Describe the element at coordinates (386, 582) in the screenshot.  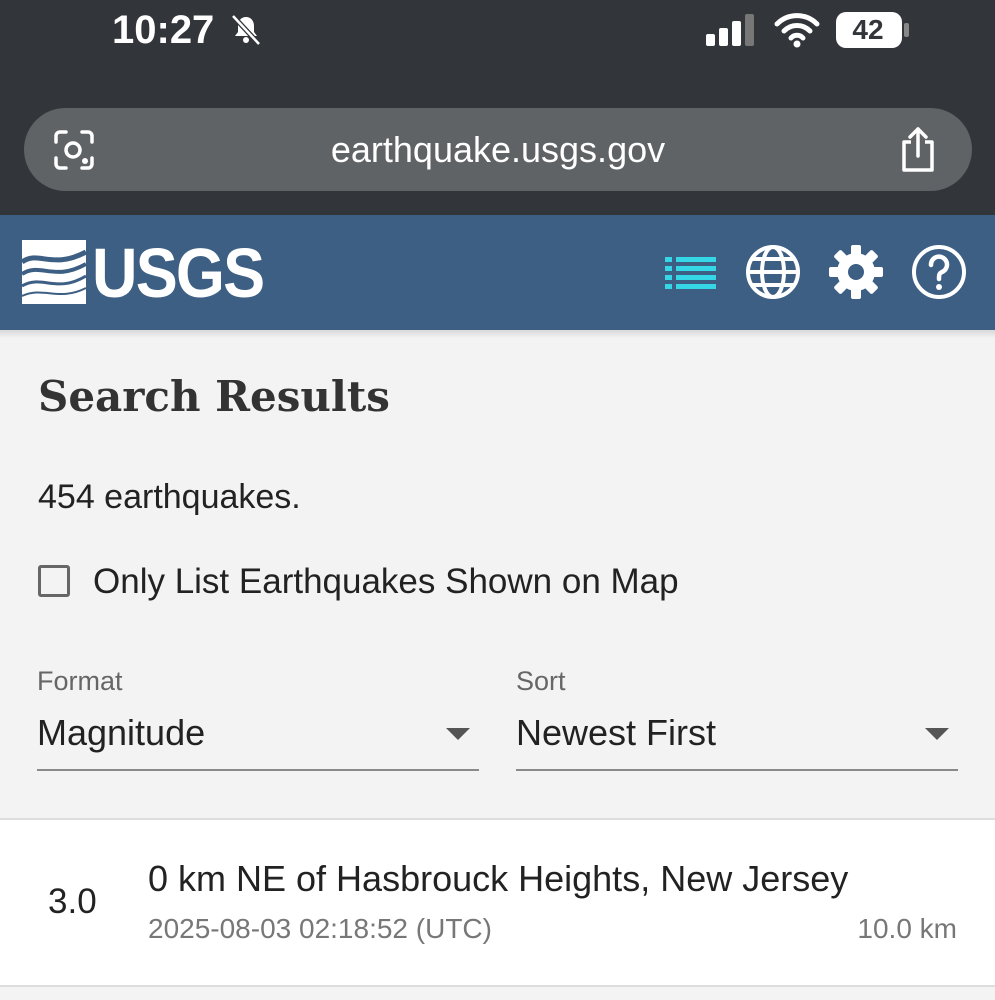
I see `only-list-map-label: Only List Earthquakes Shown on Map` at that location.